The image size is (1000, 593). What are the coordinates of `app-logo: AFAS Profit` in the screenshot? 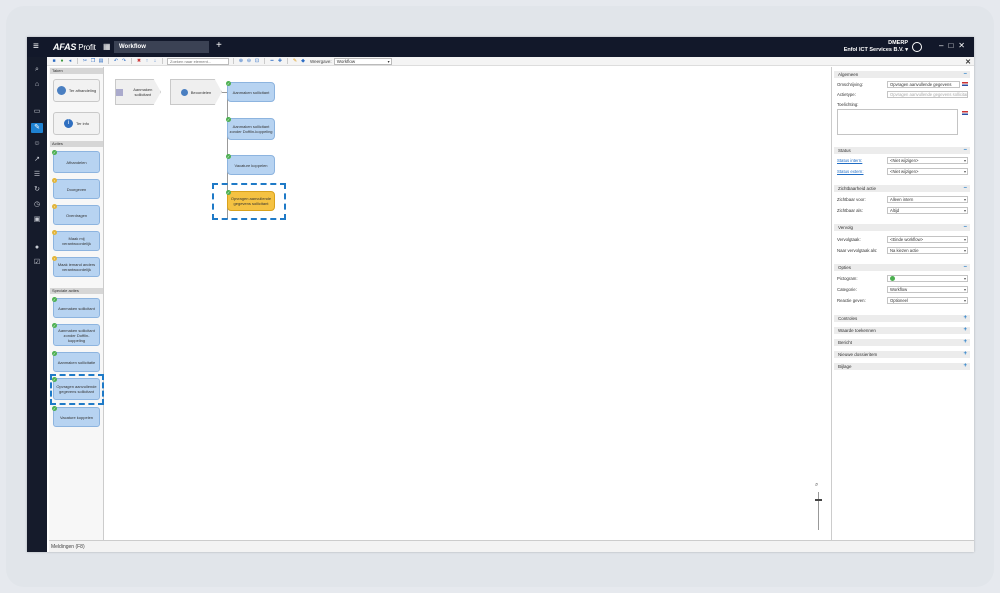 It's located at (74, 47).